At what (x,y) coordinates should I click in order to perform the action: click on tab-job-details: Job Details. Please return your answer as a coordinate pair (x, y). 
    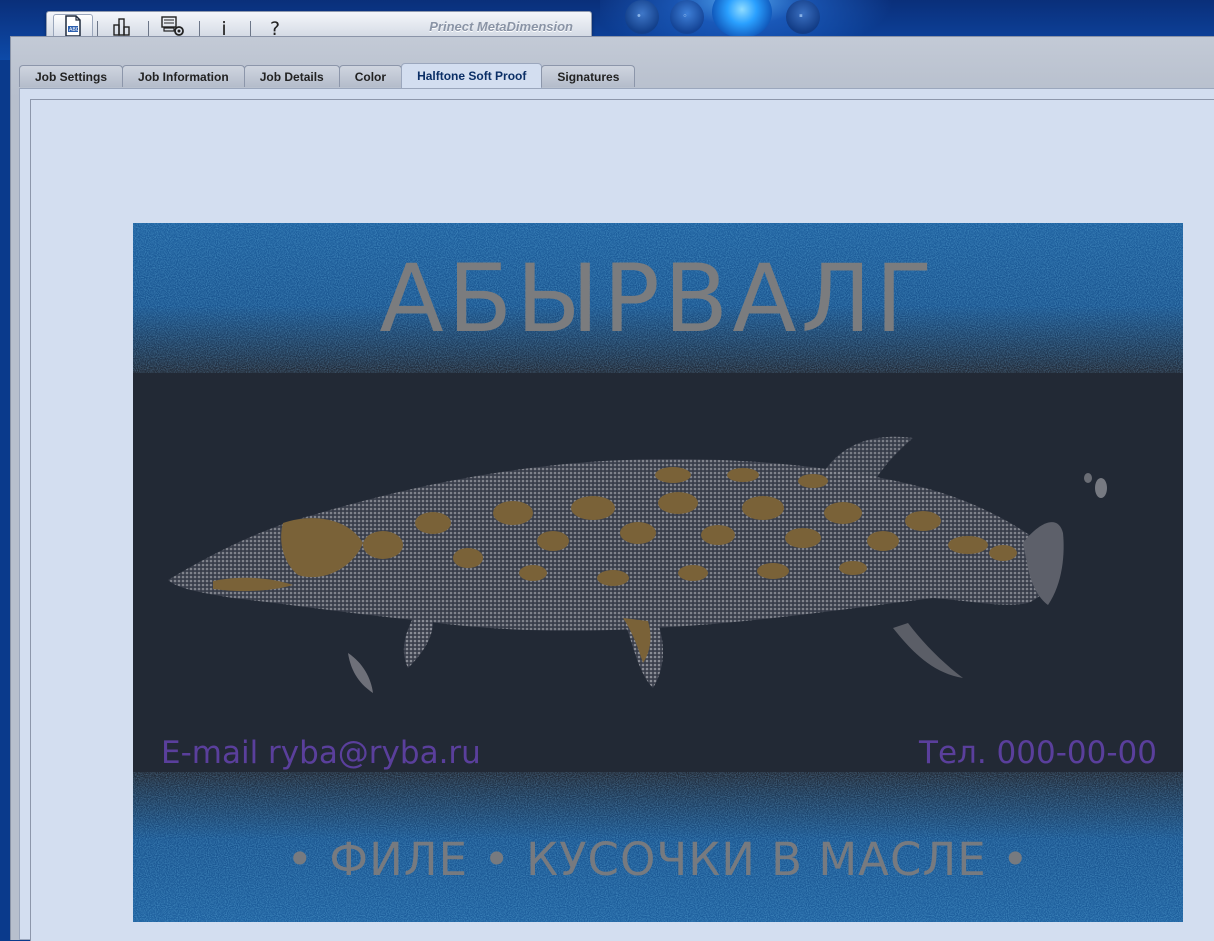
    Looking at the image, I should click on (291, 76).